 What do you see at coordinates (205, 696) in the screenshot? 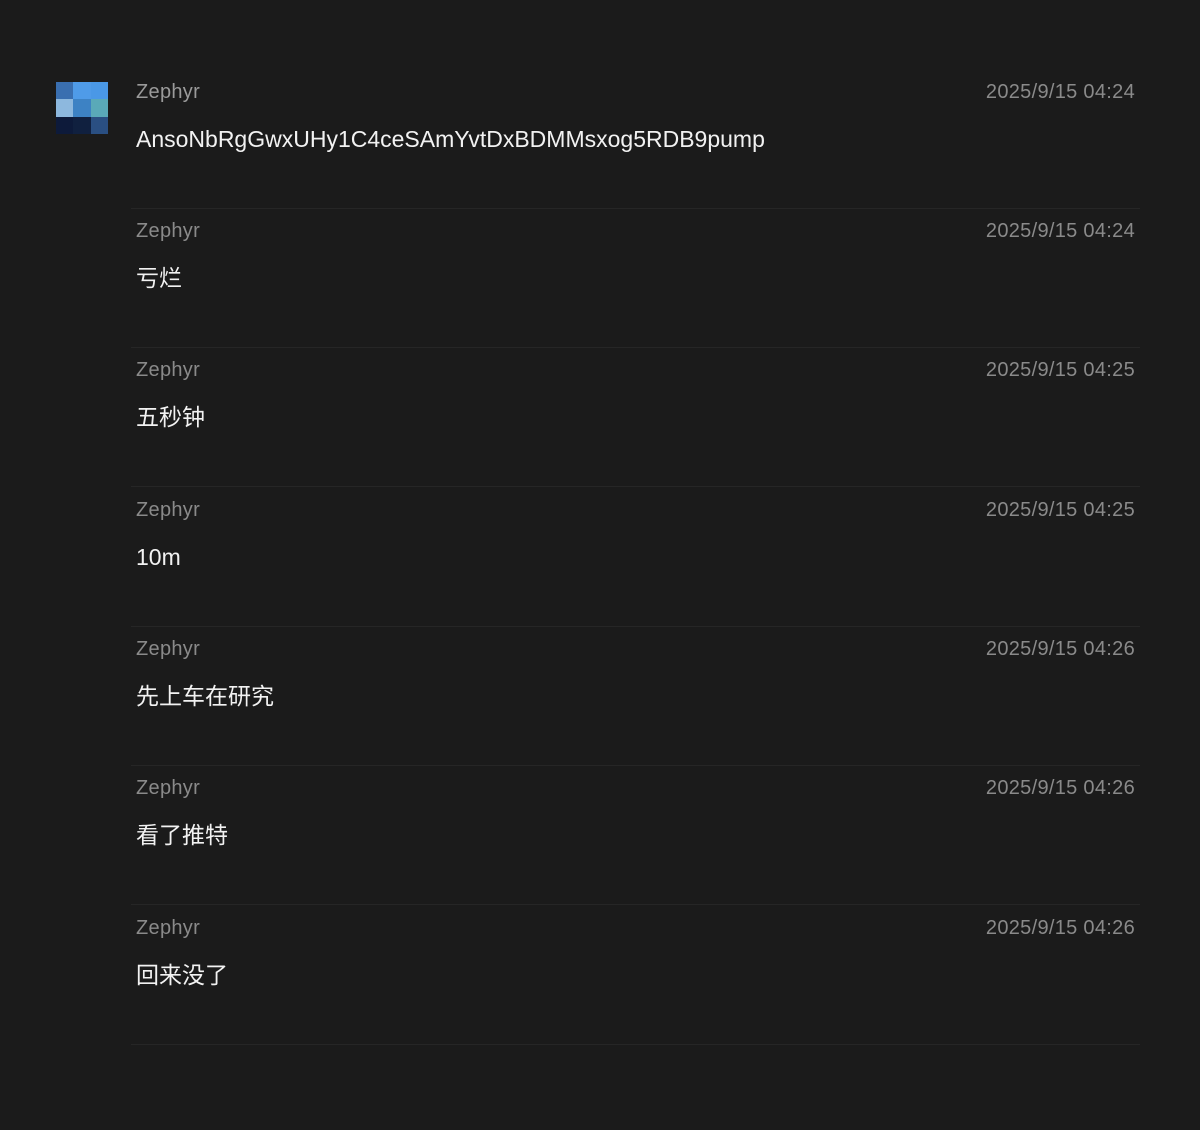
I see `message-text: 先上车在研究` at bounding box center [205, 696].